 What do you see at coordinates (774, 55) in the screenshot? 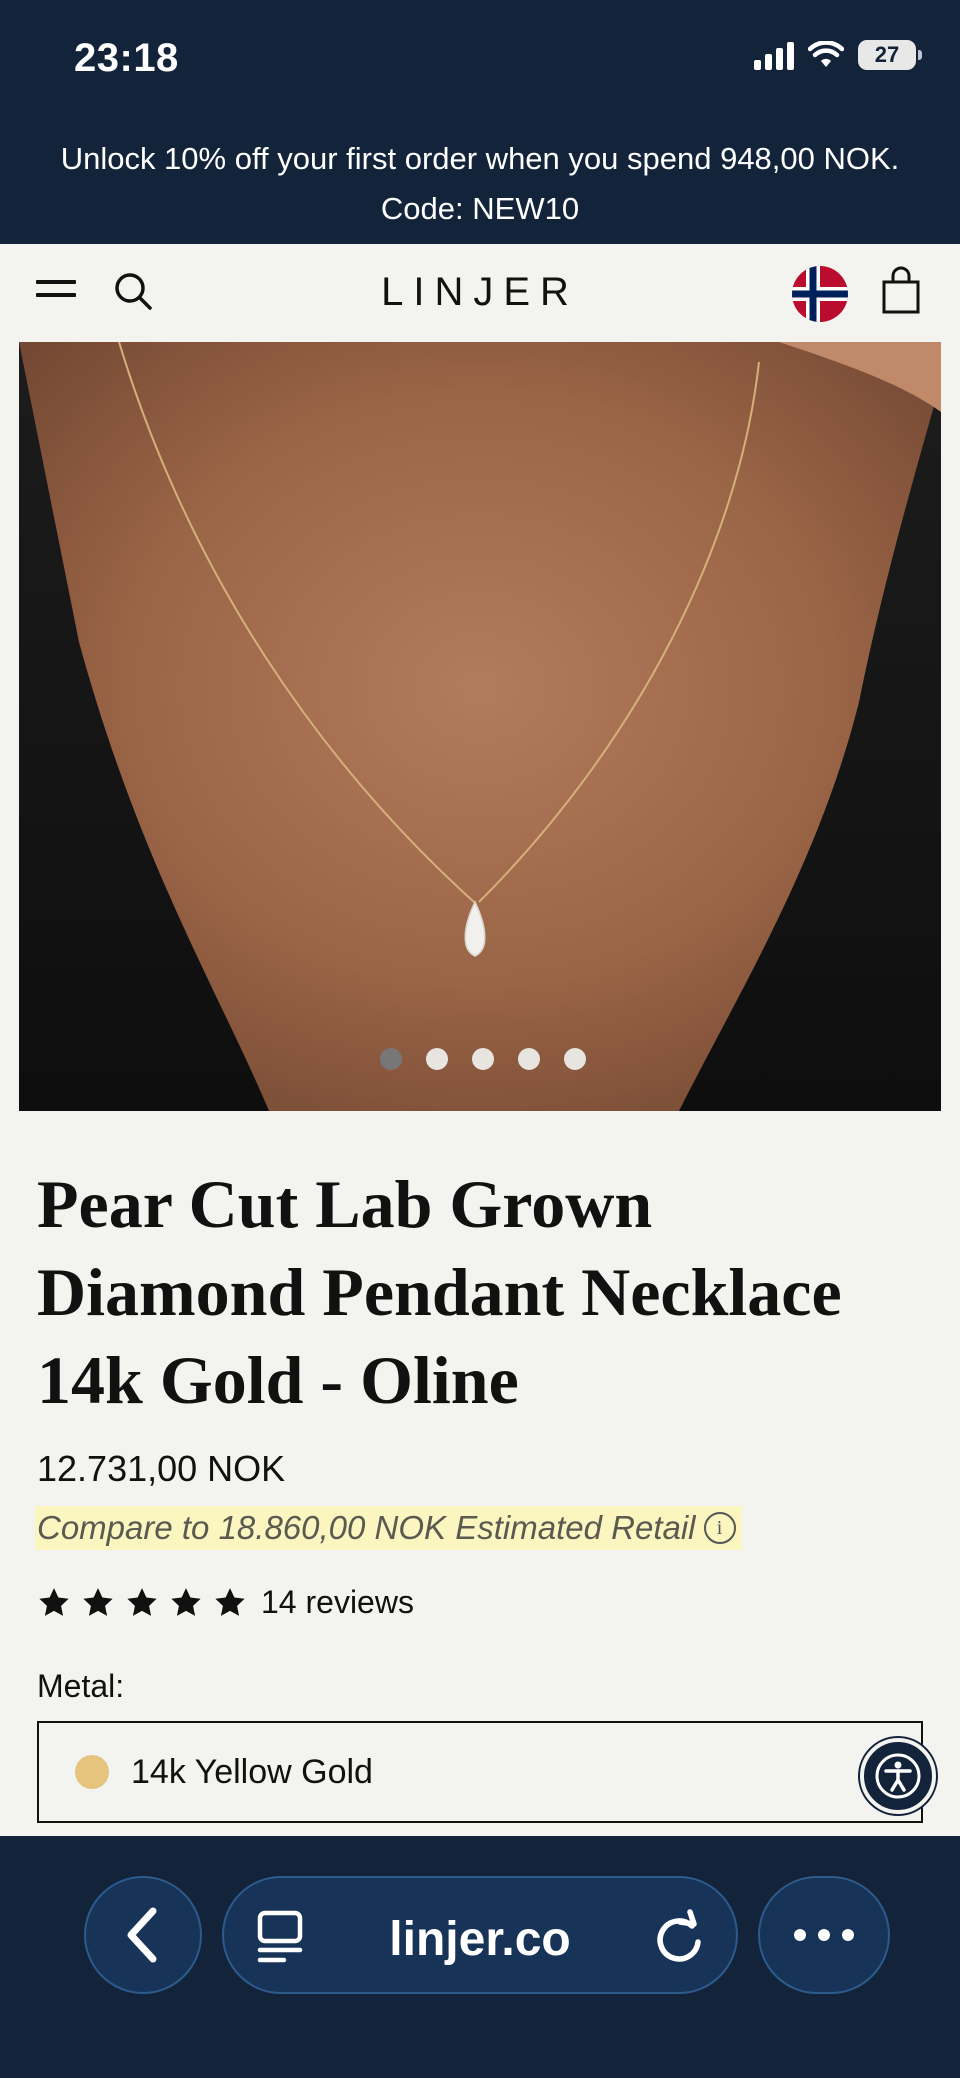
I see `signal-icon` at bounding box center [774, 55].